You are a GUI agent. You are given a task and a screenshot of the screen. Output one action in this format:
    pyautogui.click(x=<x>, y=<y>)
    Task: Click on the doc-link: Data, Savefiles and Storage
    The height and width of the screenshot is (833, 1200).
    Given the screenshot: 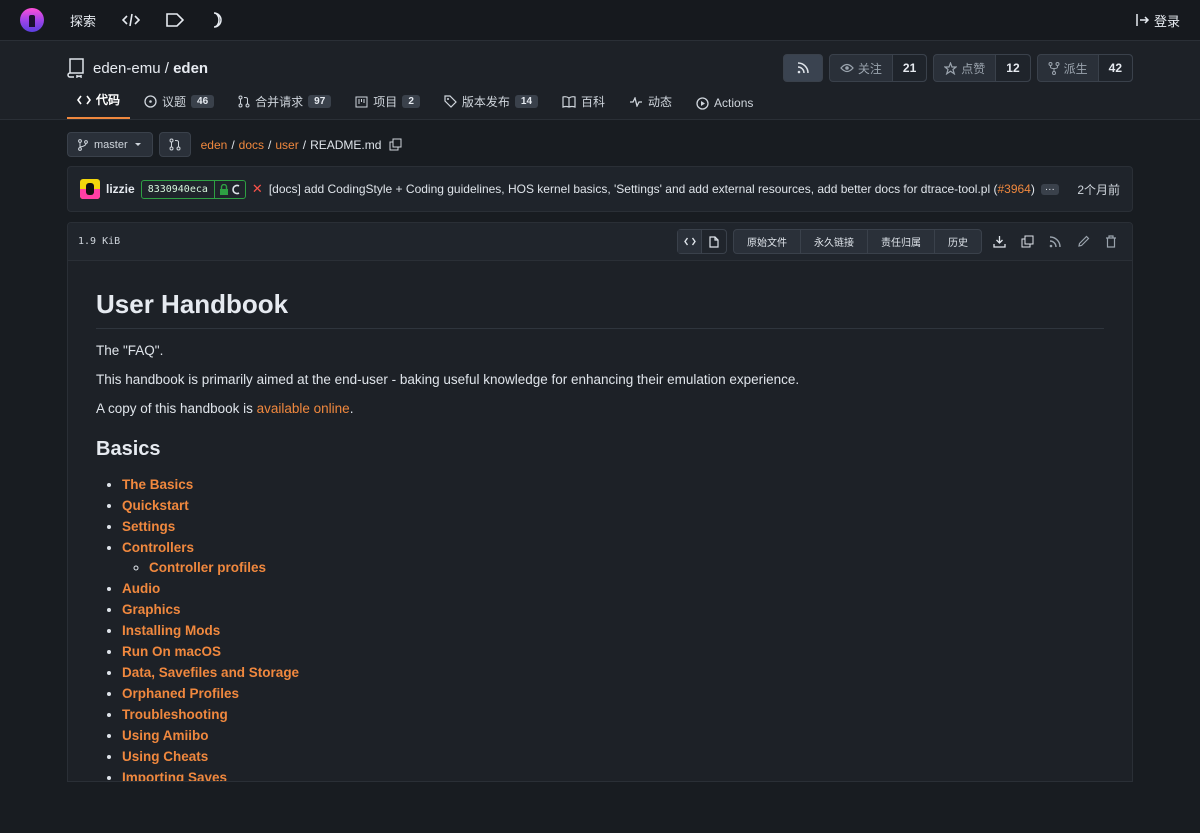 What is the action you would take?
    pyautogui.click(x=210, y=672)
    